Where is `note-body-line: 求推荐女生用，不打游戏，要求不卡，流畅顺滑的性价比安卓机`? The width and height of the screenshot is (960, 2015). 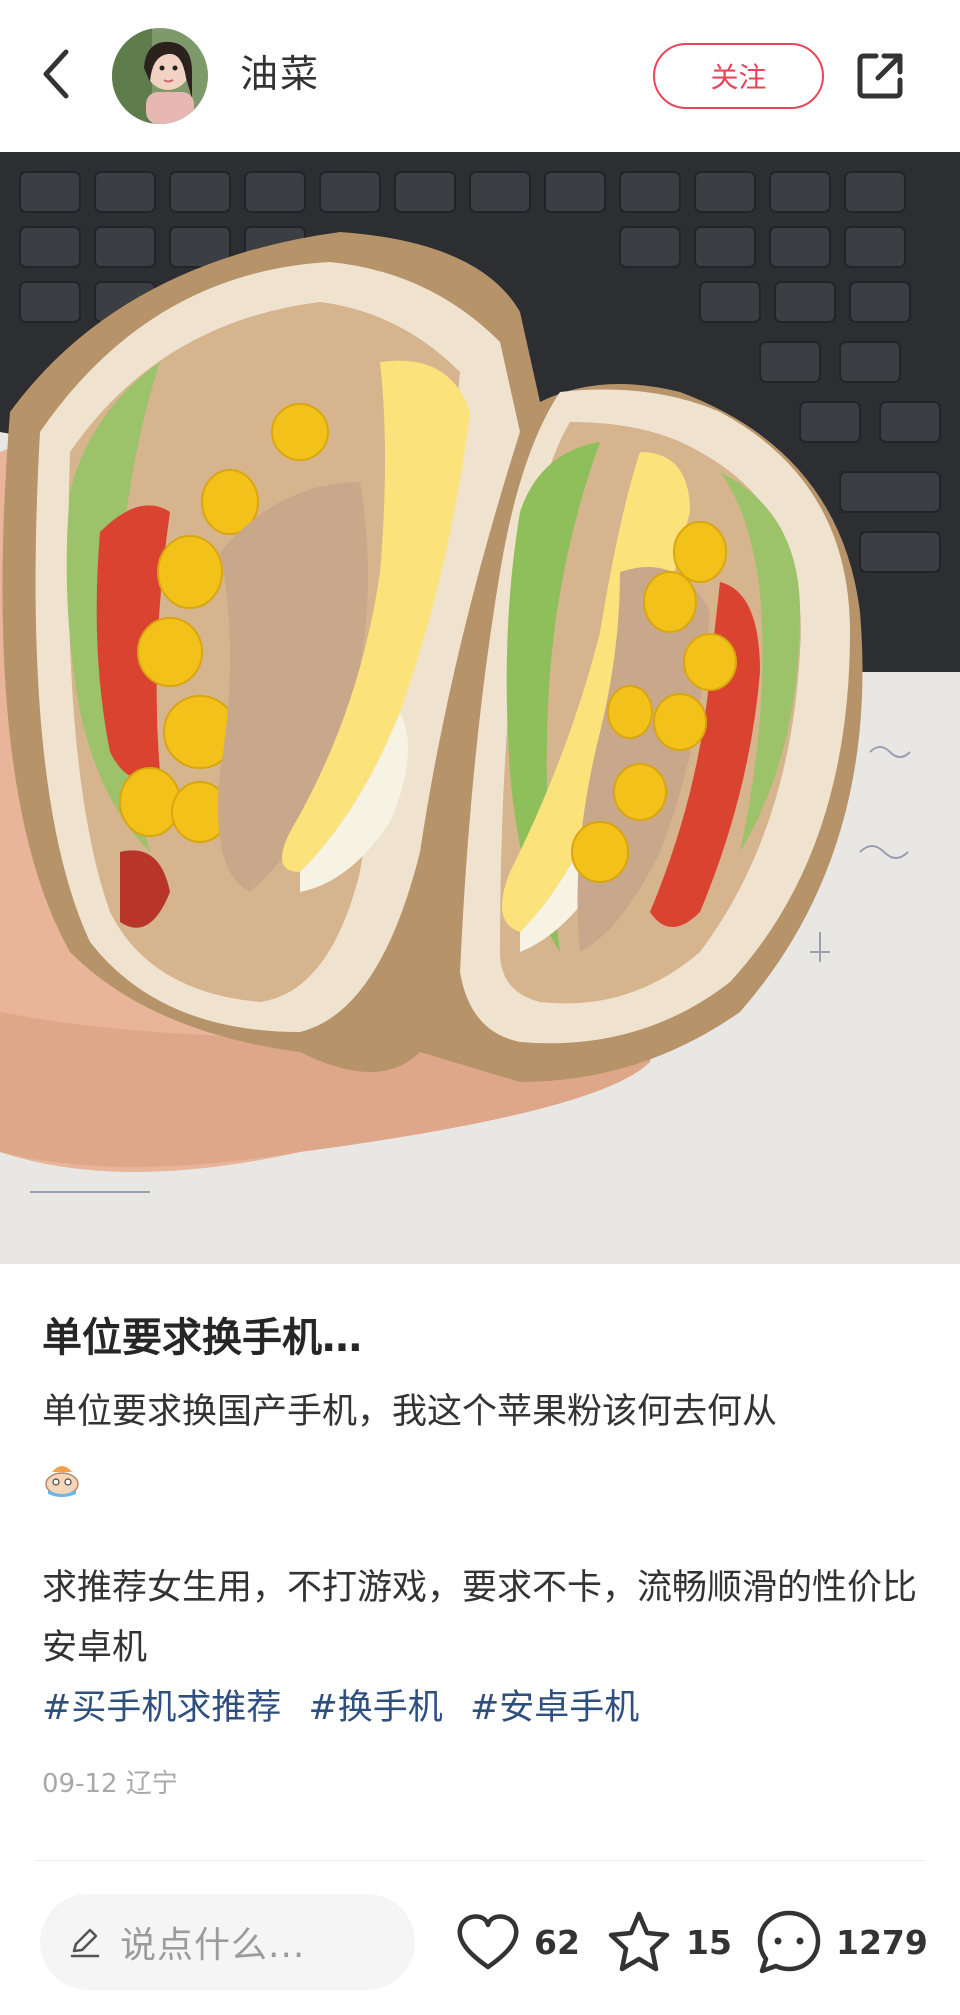 note-body-line: 求推荐女生用，不打游戏，要求不卡，流畅顺滑的性价比安卓机 is located at coordinates (480, 1618).